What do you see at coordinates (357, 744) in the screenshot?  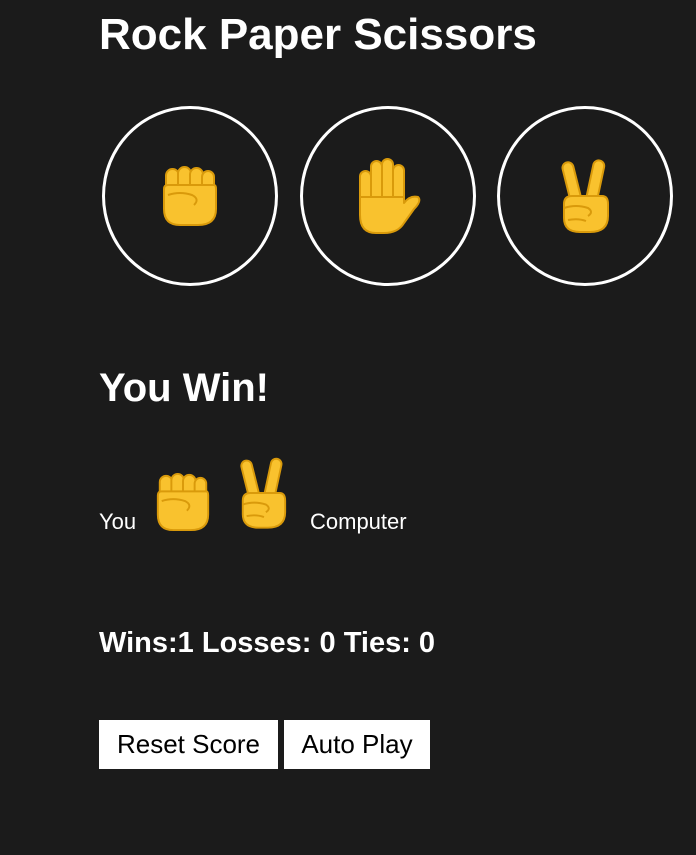 I see `auto-play-button: Auto Play` at bounding box center [357, 744].